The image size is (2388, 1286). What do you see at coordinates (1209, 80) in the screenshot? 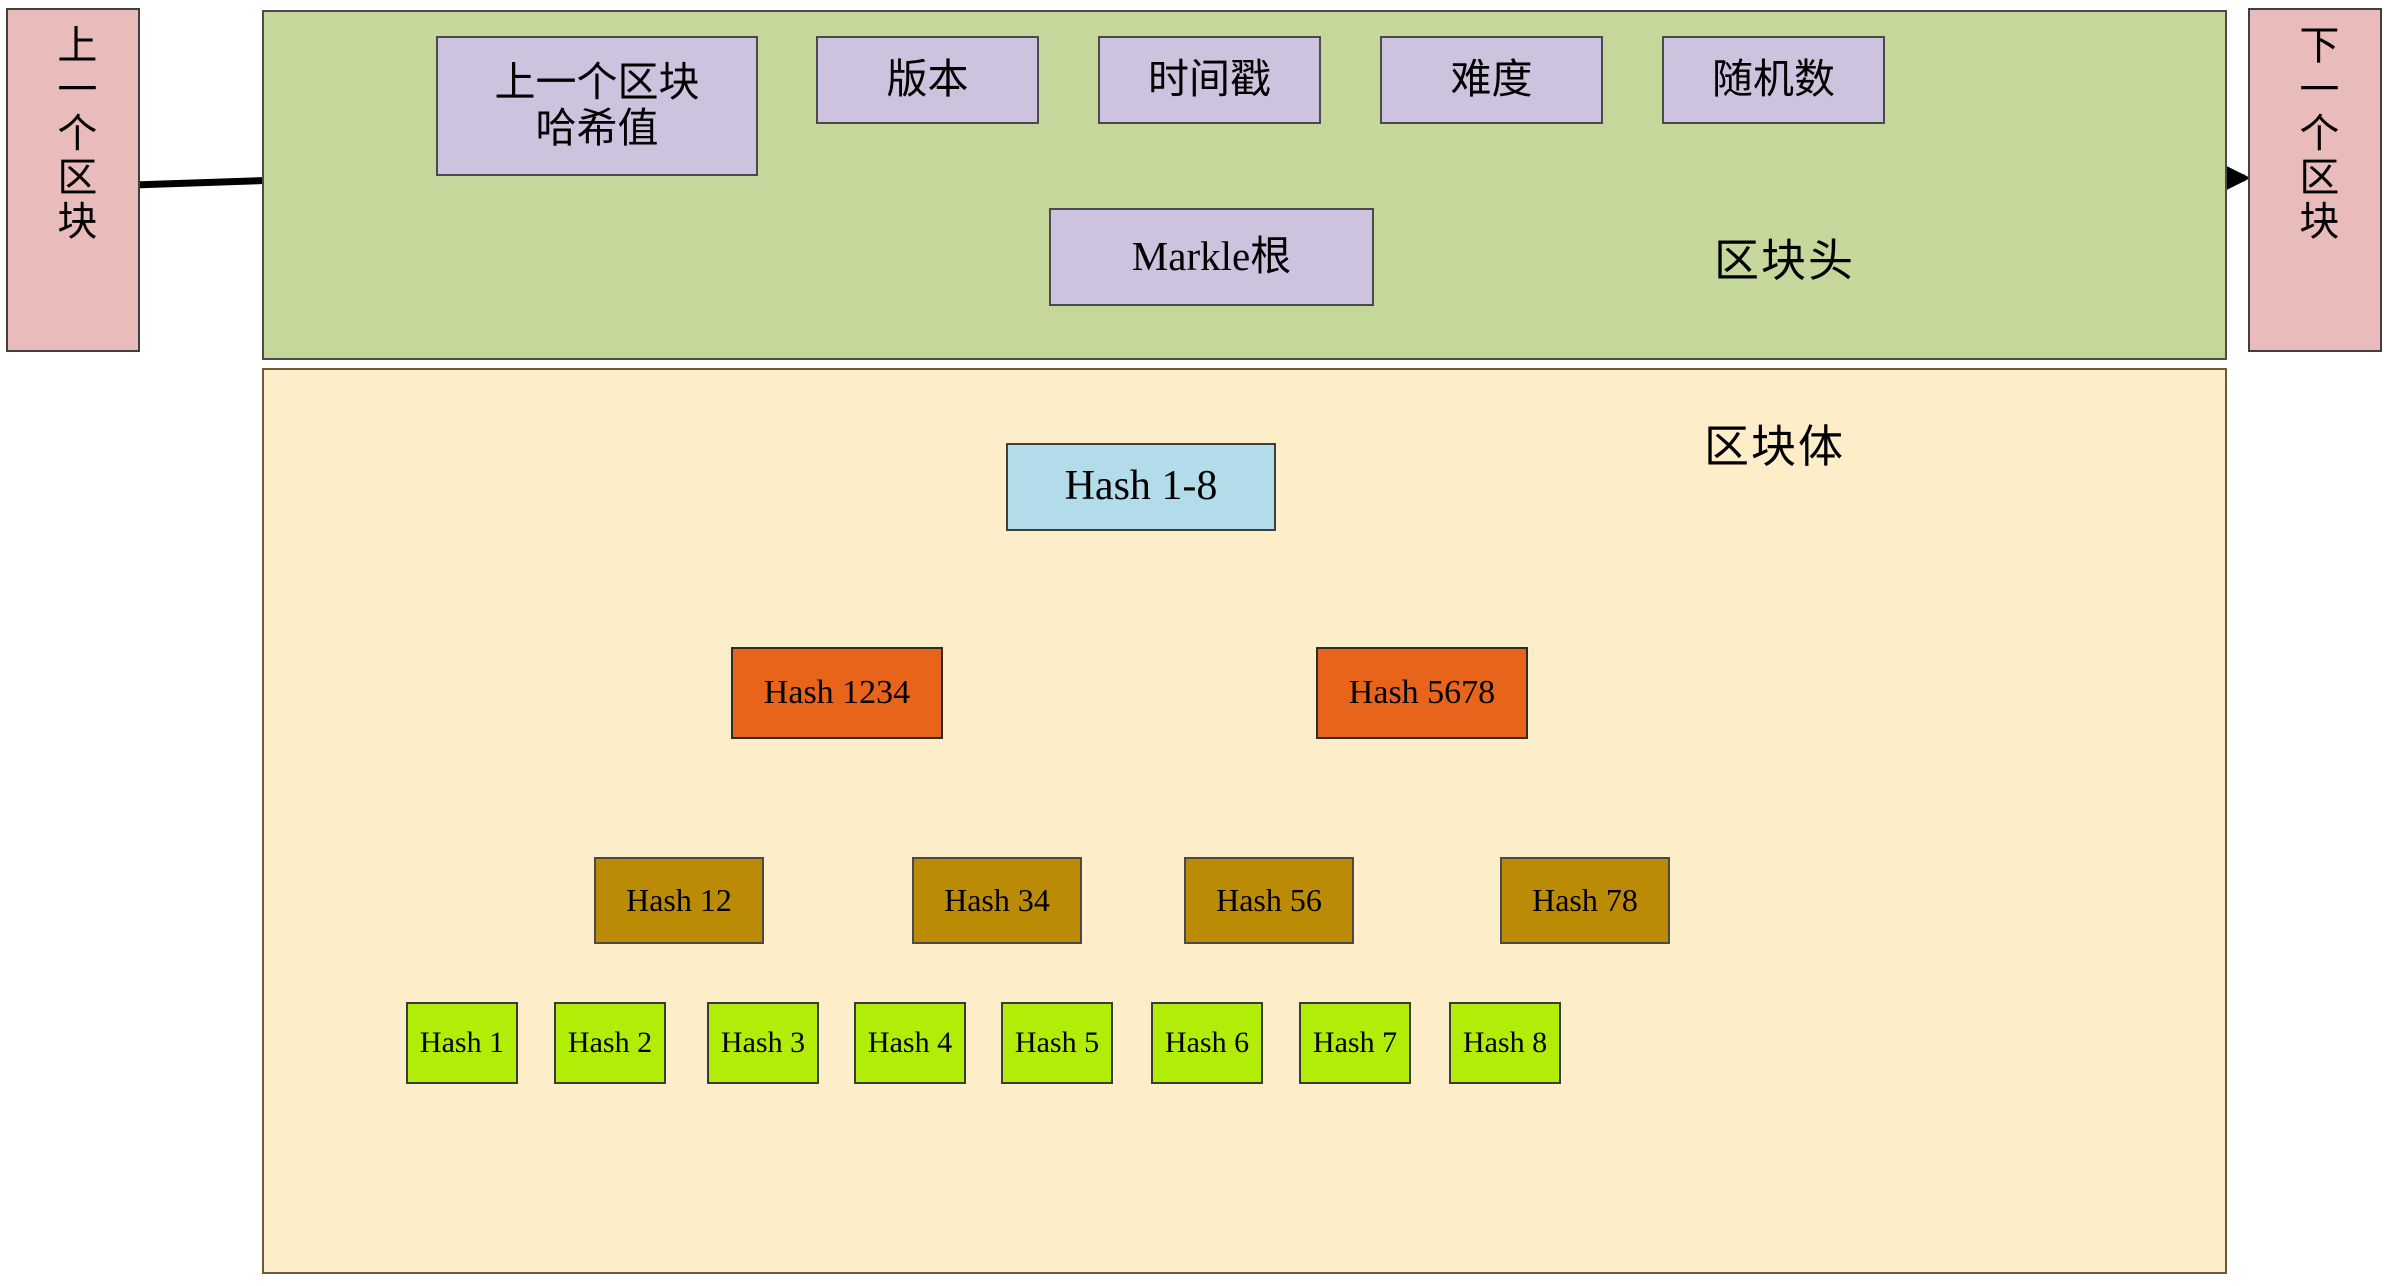
I see `header-field-timestamp: 时间戳` at bounding box center [1209, 80].